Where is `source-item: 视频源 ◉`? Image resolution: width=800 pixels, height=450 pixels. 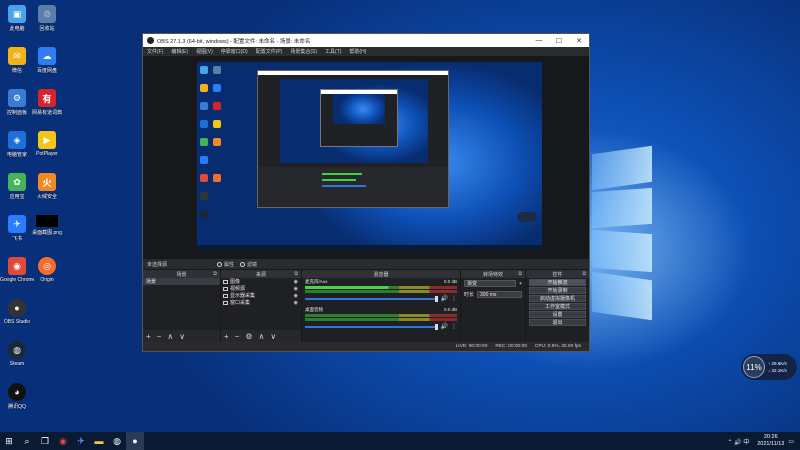 source-item: 视频源 ◉ is located at coordinates (261, 288).